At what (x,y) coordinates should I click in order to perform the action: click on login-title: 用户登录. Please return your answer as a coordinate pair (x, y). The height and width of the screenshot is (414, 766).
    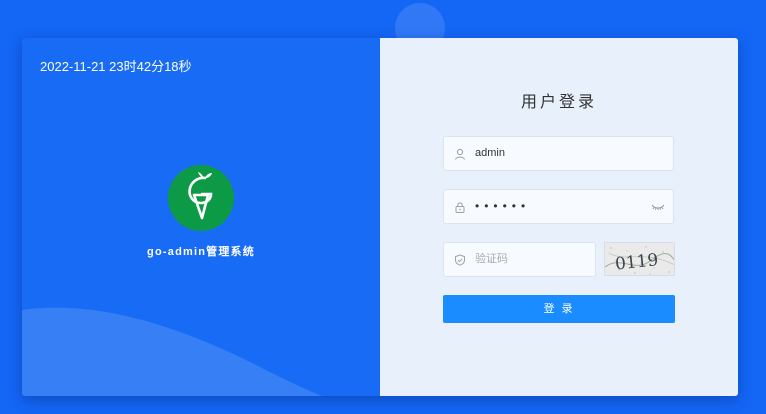
    Looking at the image, I should click on (558, 102).